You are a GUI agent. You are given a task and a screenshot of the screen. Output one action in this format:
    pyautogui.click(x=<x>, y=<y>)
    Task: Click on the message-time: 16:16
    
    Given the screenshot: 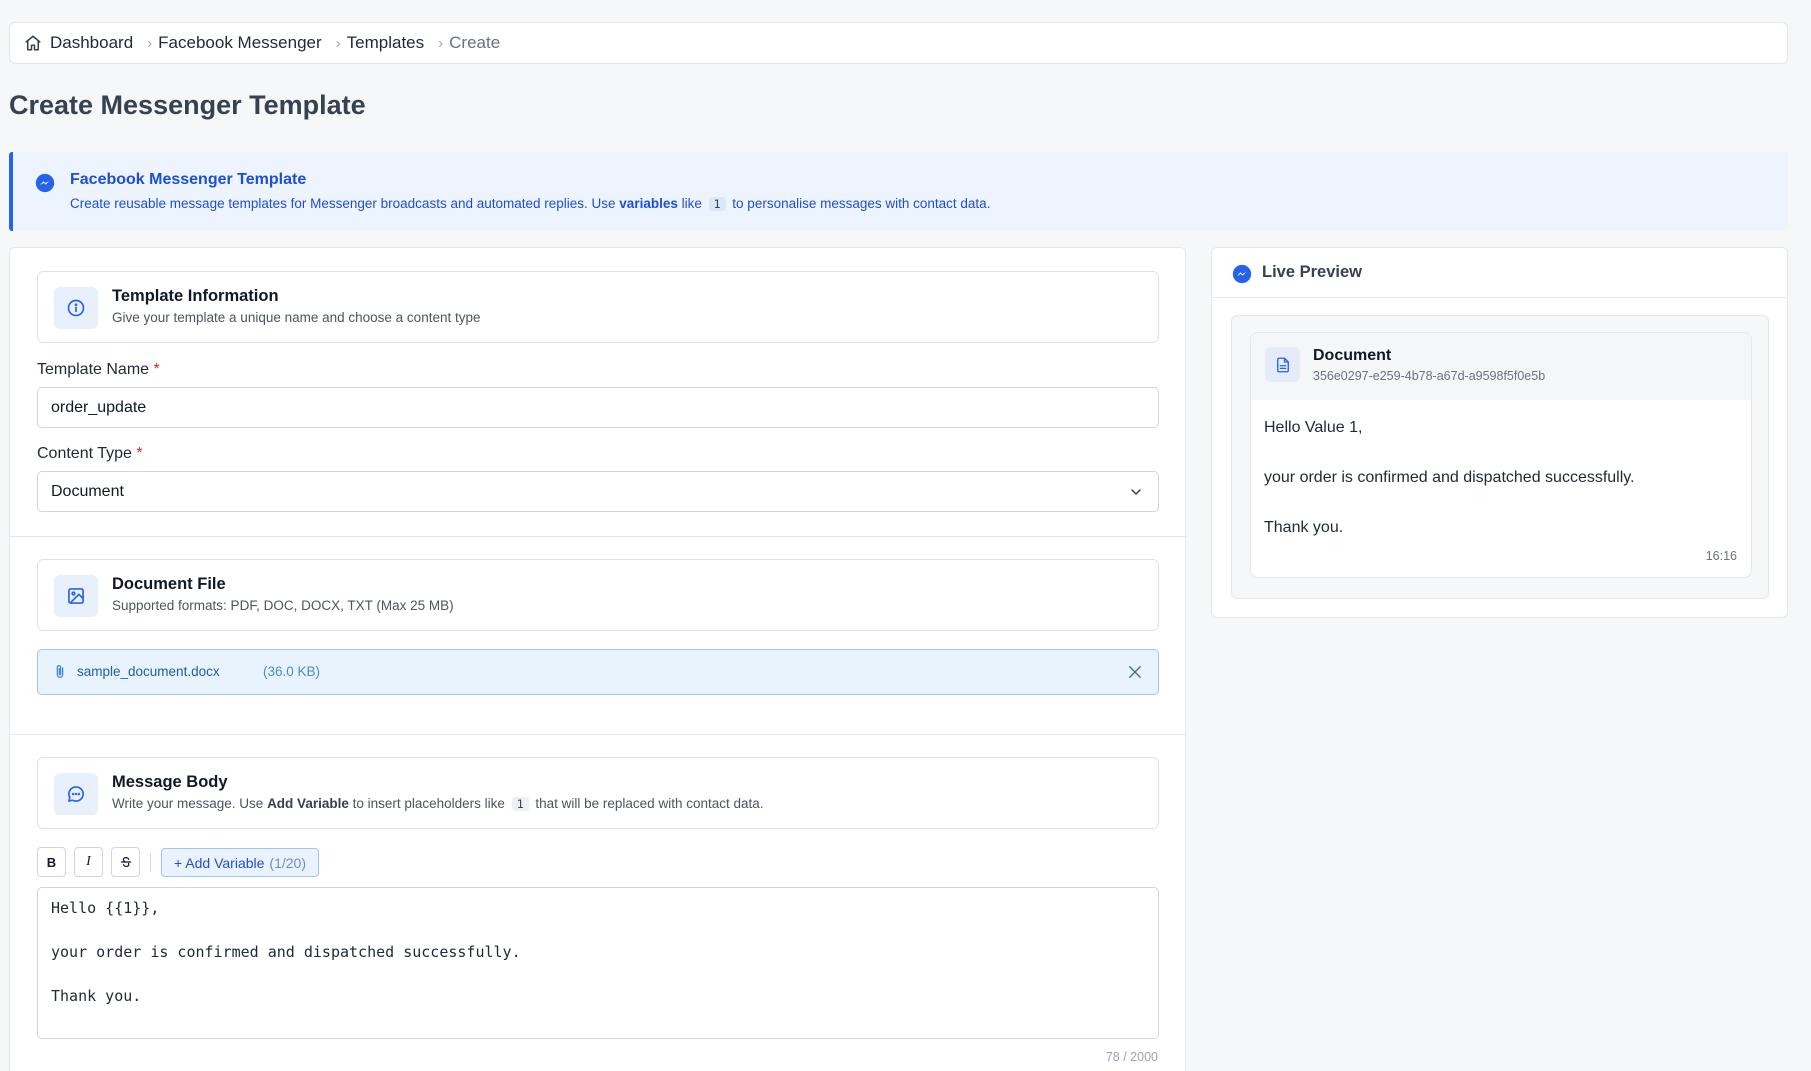 What is the action you would take?
    pyautogui.click(x=1721, y=556)
    